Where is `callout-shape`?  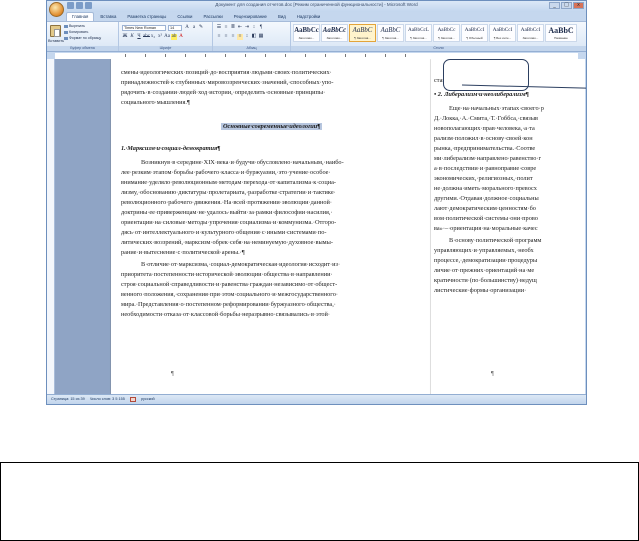 callout-shape is located at coordinates (486, 75).